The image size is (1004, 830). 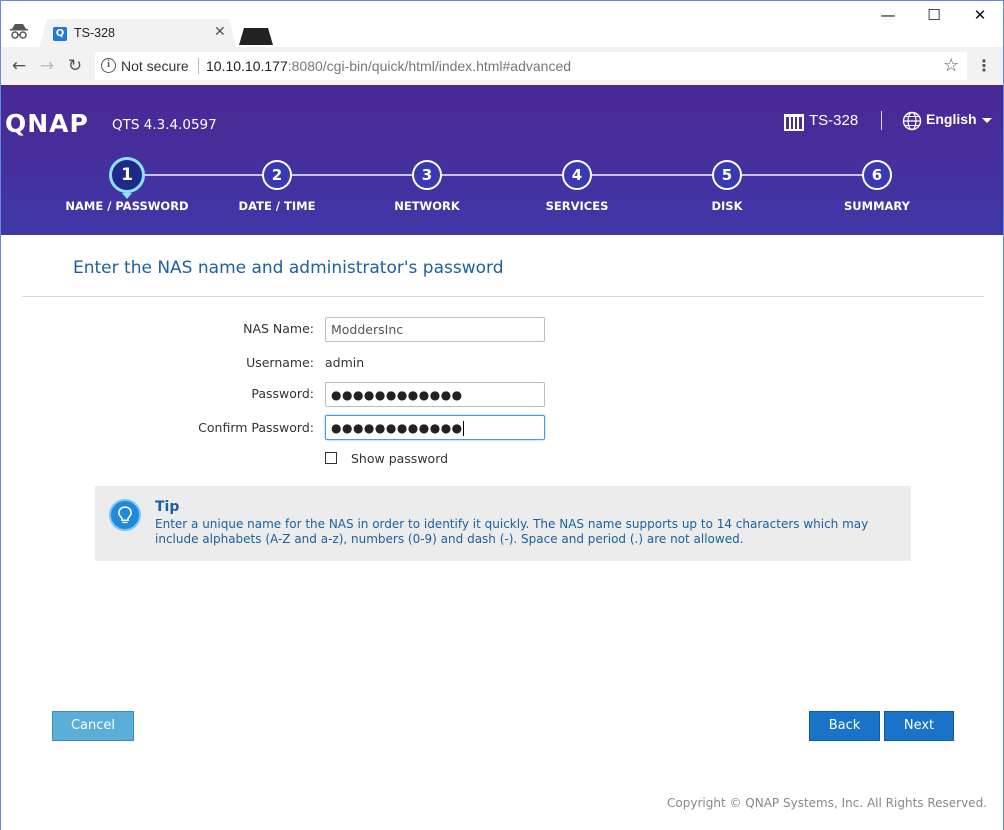 I want to click on info-icon: i, so click(x=108, y=65).